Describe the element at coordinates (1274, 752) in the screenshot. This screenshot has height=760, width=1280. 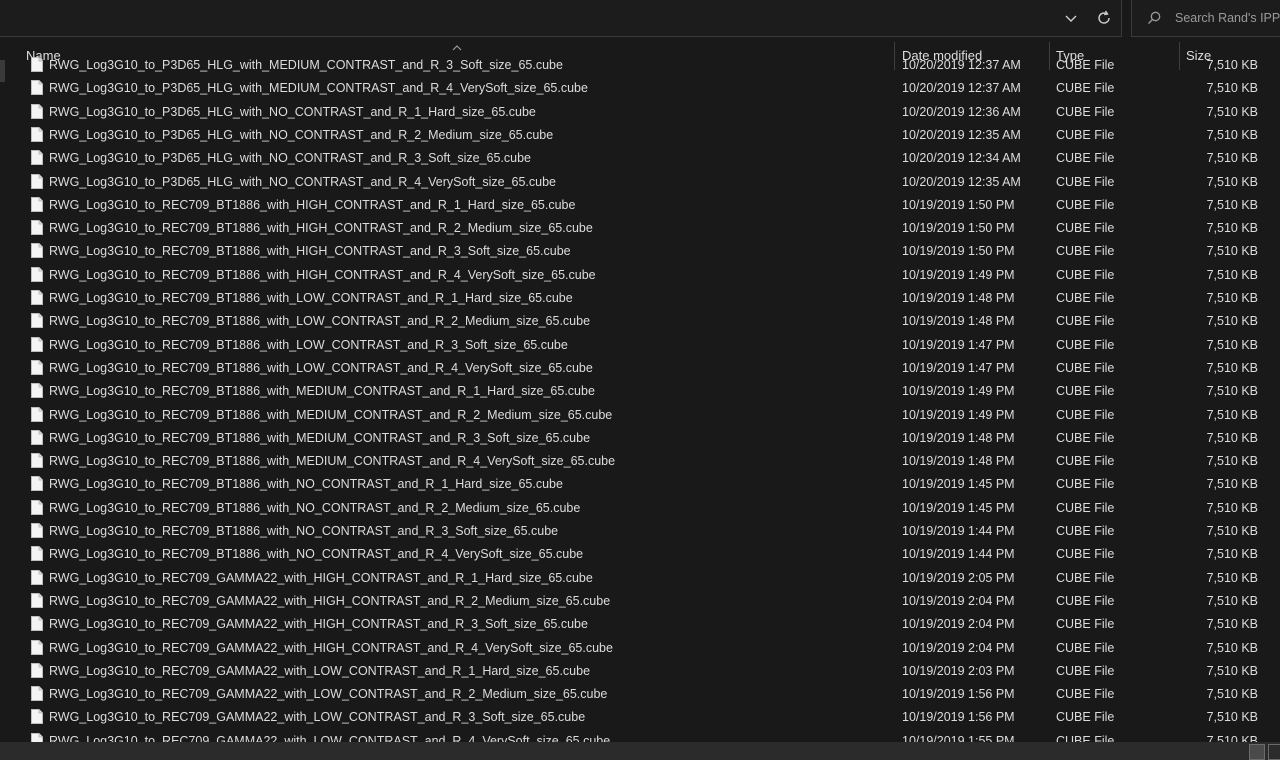
I see `large-icons-view-icon` at that location.